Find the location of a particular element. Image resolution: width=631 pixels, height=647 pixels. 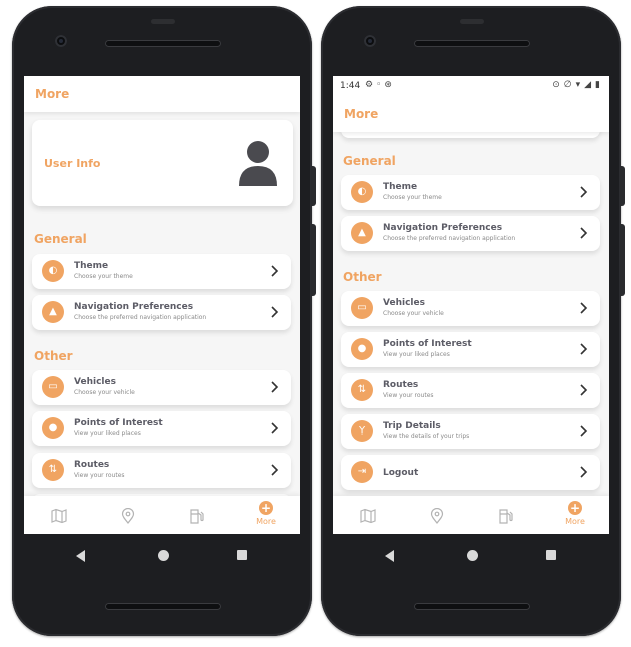

theme-icon: ◐ is located at coordinates (53, 271).